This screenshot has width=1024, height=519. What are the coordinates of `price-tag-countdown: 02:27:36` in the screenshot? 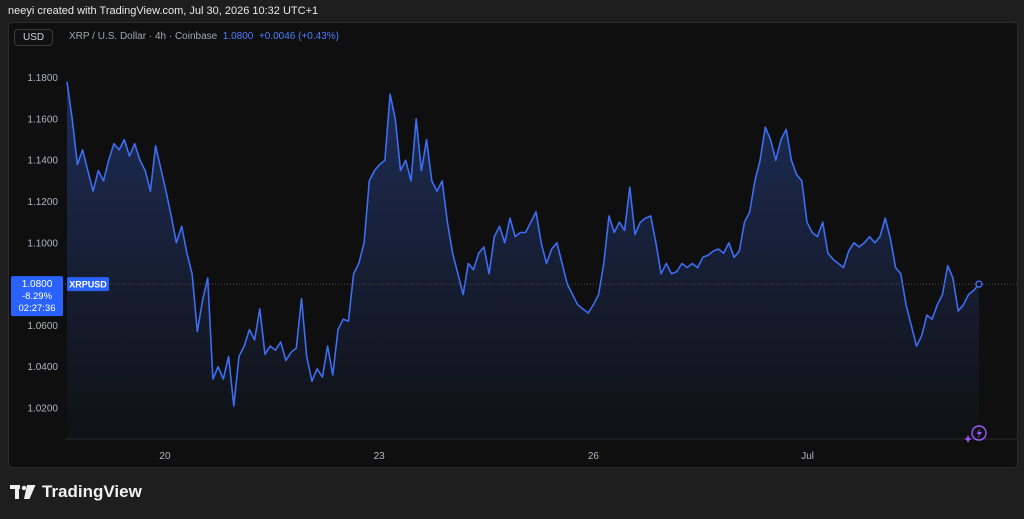 It's located at (37, 308).